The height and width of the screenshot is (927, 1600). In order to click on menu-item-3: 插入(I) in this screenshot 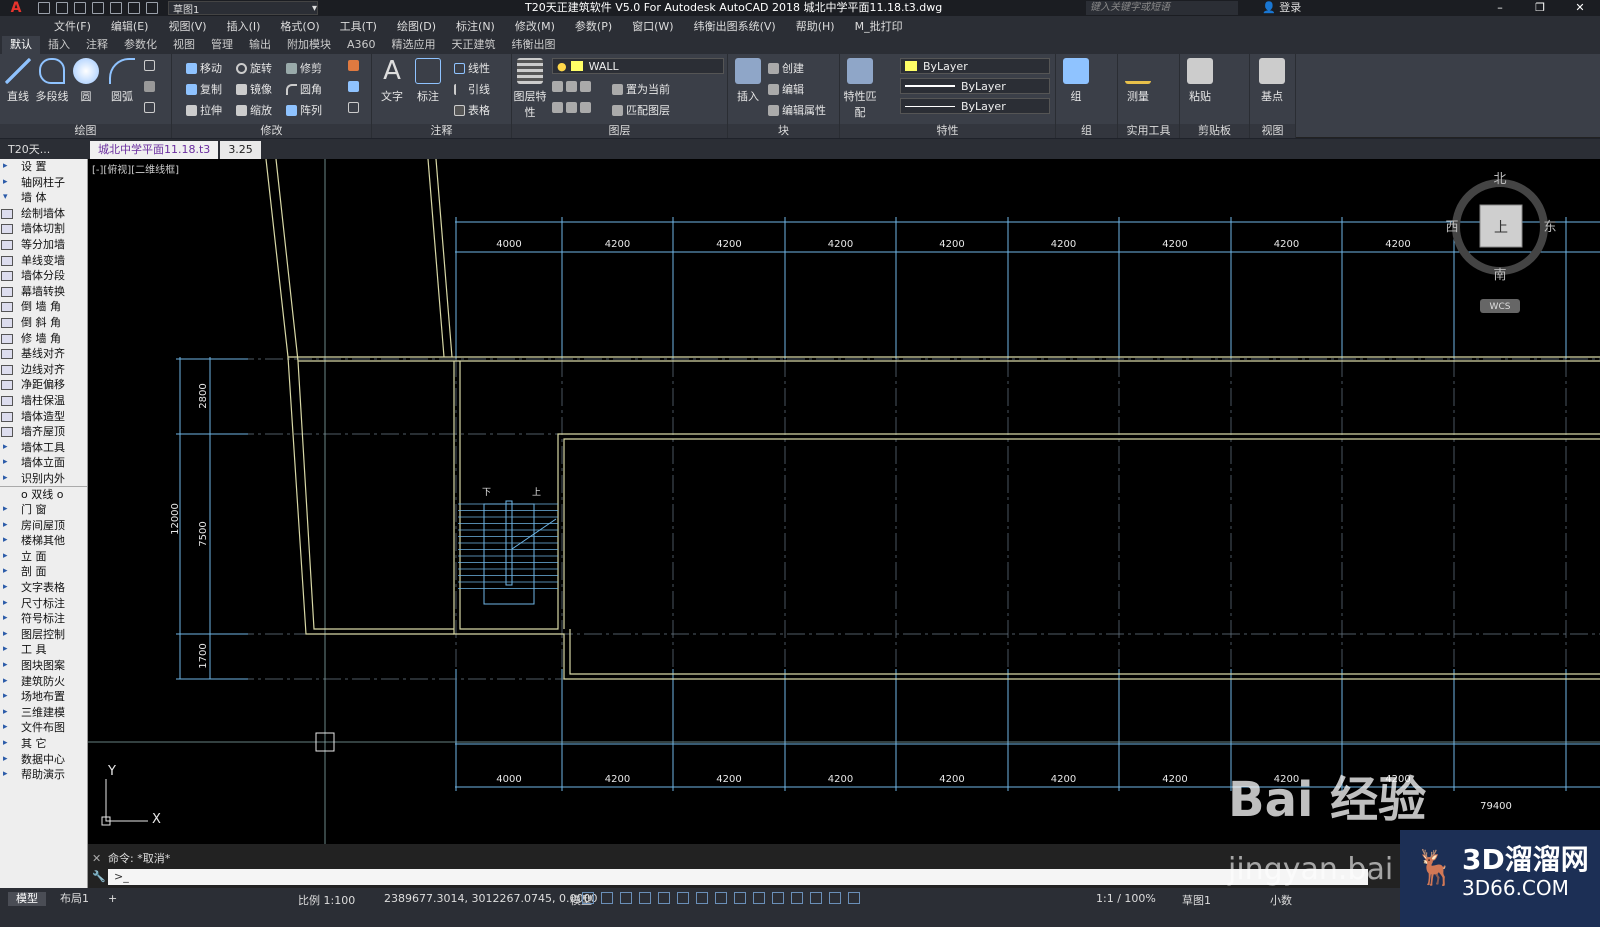, I will do `click(244, 26)`.